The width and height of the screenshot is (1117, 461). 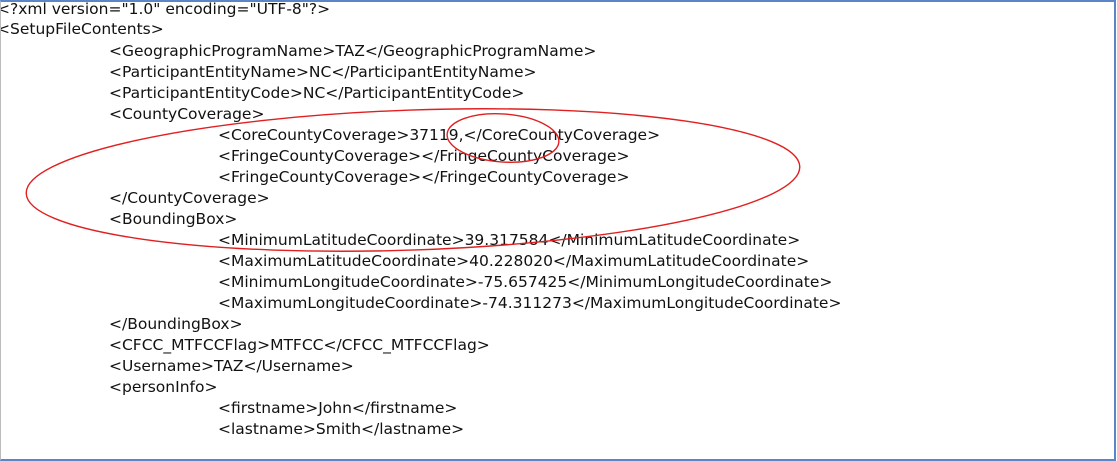 What do you see at coordinates (82, 29) in the screenshot?
I see `code-line-setup-file-contents-open: <SetupFileContents>` at bounding box center [82, 29].